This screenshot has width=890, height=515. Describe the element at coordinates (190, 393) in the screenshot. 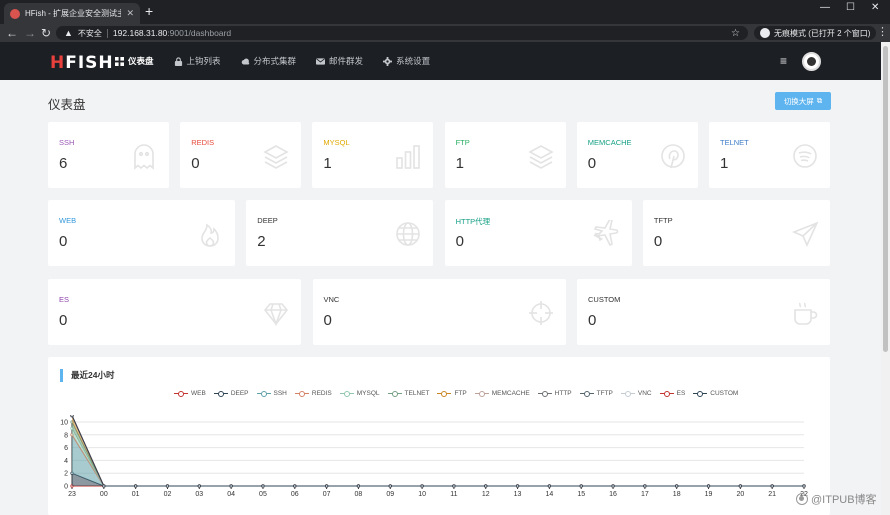

I see `legend-item: WEB` at that location.